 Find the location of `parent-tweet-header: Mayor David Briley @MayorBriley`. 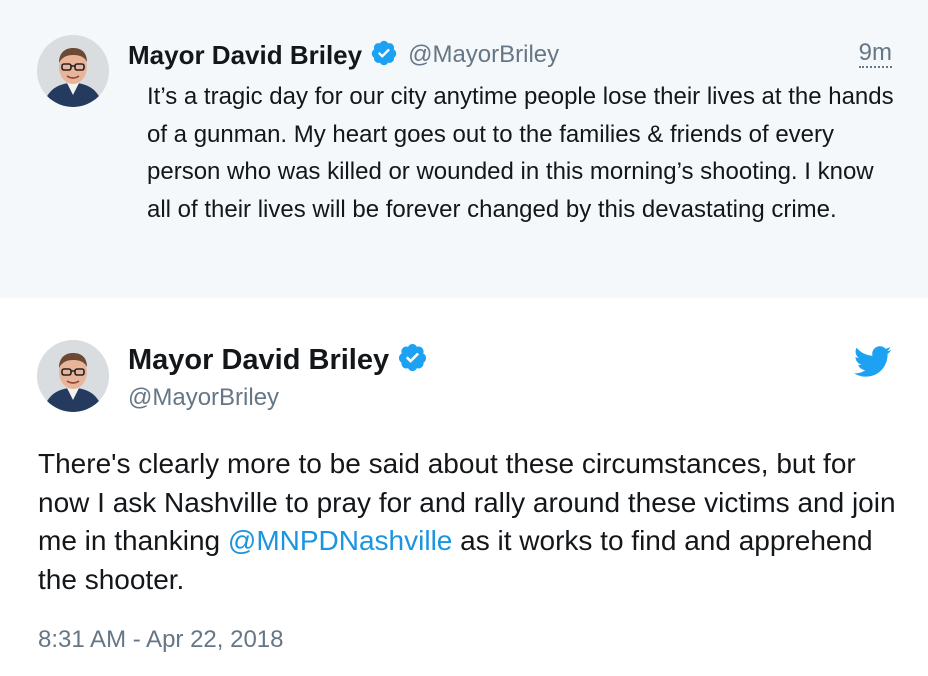

parent-tweet-header: Mayor David Briley @MayorBriley is located at coordinates (343, 55).